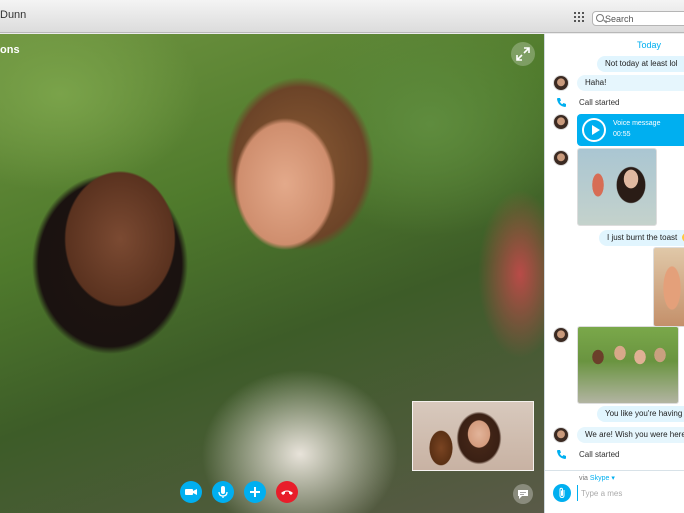 This screenshot has width=684, height=513. Describe the element at coordinates (640, 414) in the screenshot. I see `message-bubble: You like you're having f` at that location.